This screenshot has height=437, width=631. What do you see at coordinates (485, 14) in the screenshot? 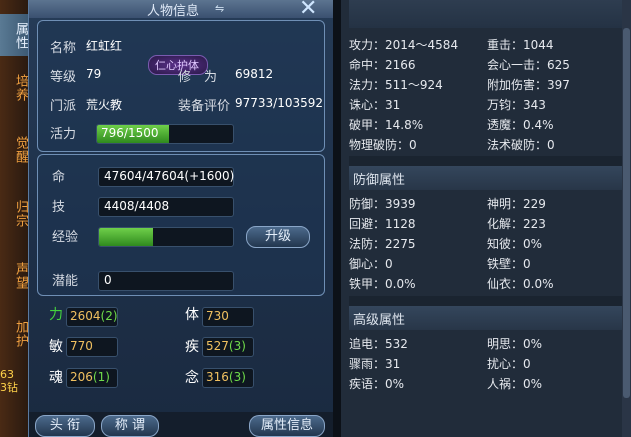
I see `attack-header` at bounding box center [485, 14].